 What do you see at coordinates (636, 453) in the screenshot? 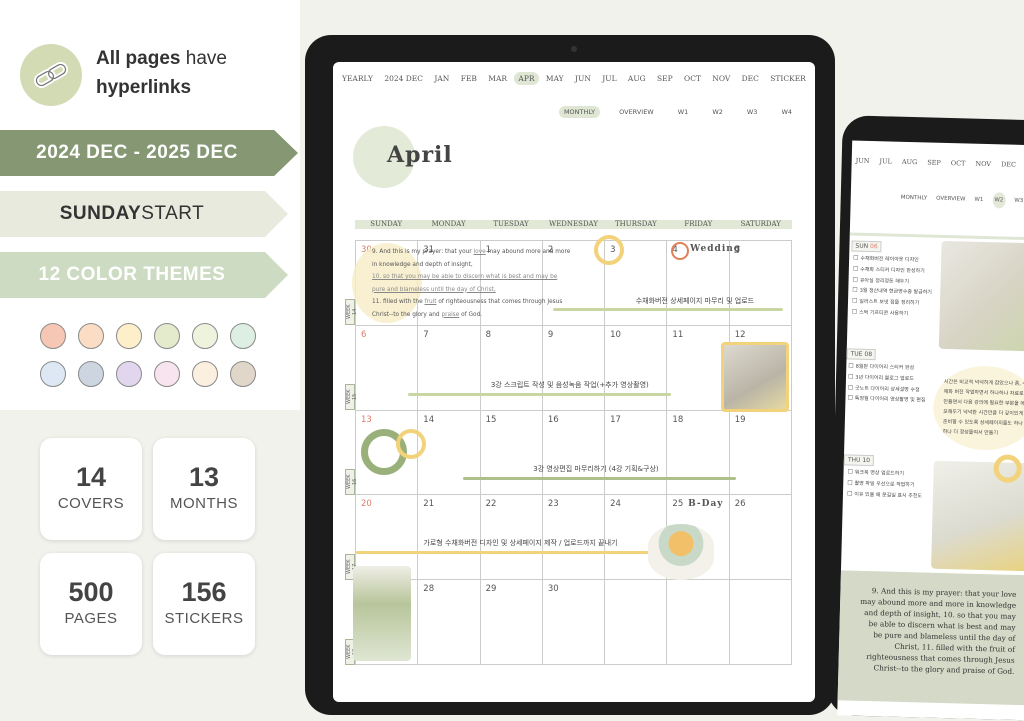
I see `day-cell: 17` at bounding box center [636, 453].